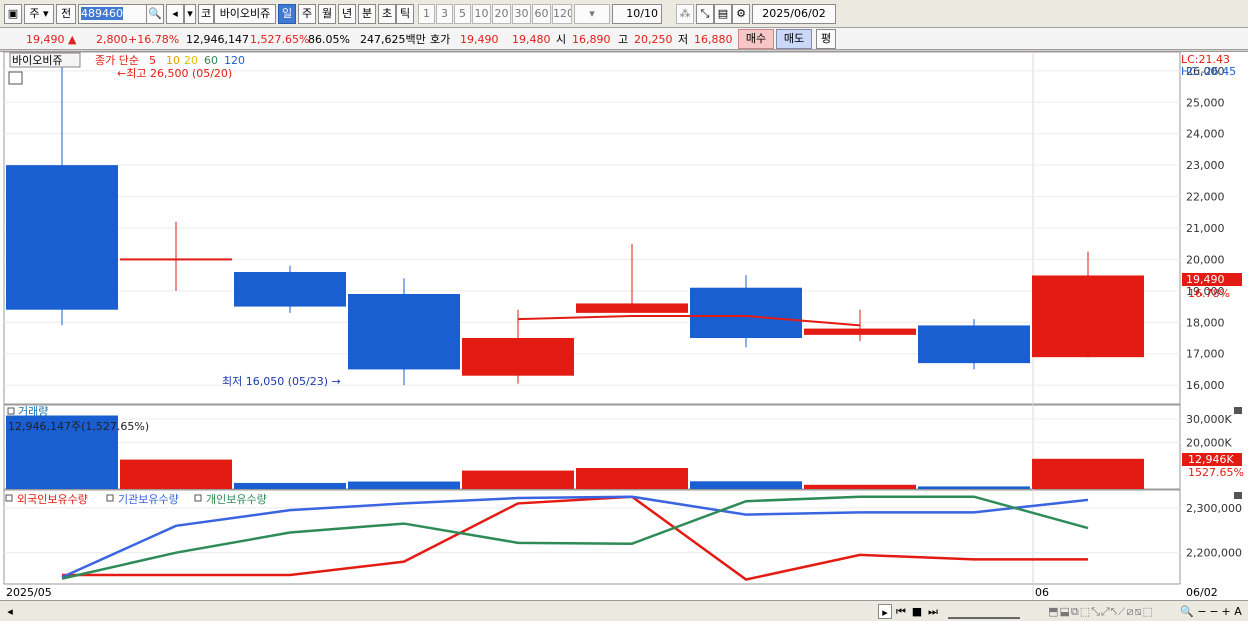  Describe the element at coordinates (393, 39) in the screenshot. I see `amount-value: 247,625백만` at that location.